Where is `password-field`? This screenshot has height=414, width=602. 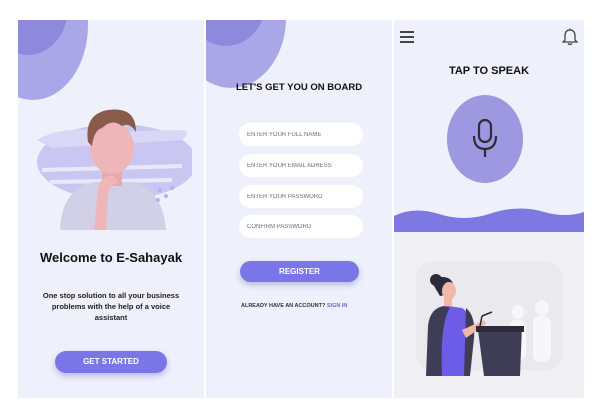 password-field is located at coordinates (301, 196).